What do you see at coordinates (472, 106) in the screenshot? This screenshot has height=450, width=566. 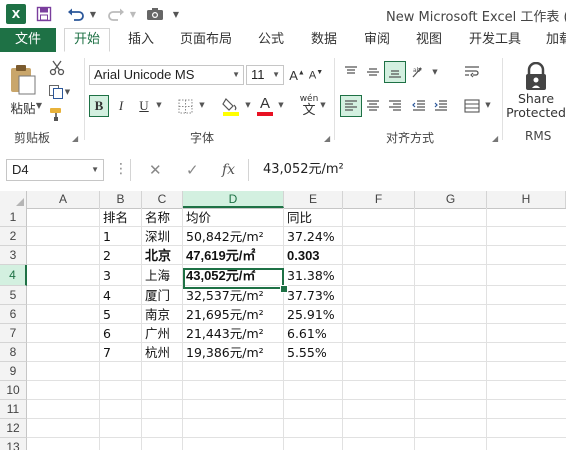 I see `merge-center-button` at bounding box center [472, 106].